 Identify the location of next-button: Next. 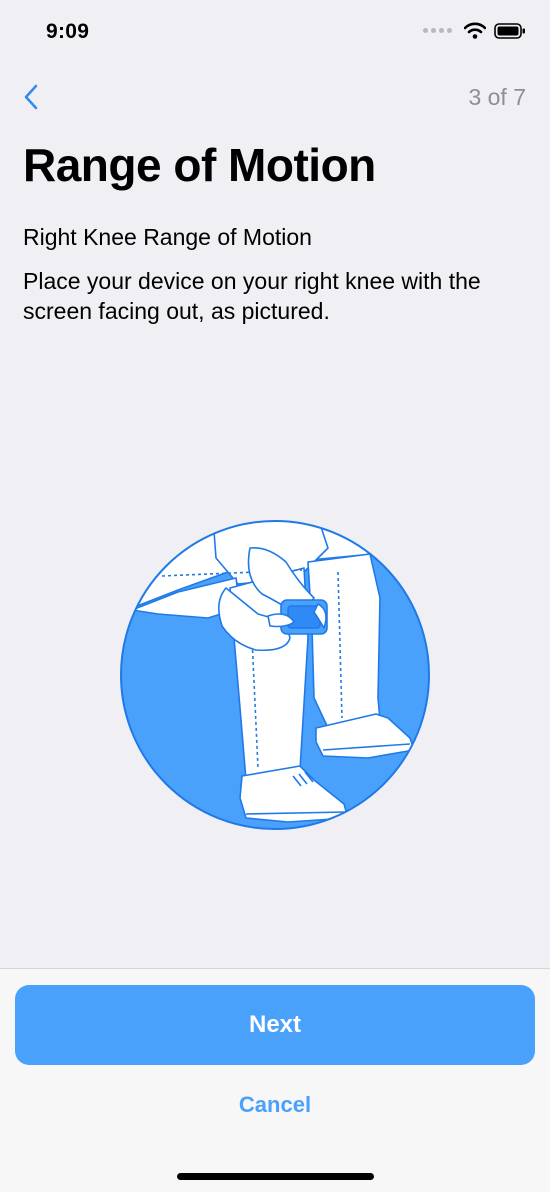
(275, 1025).